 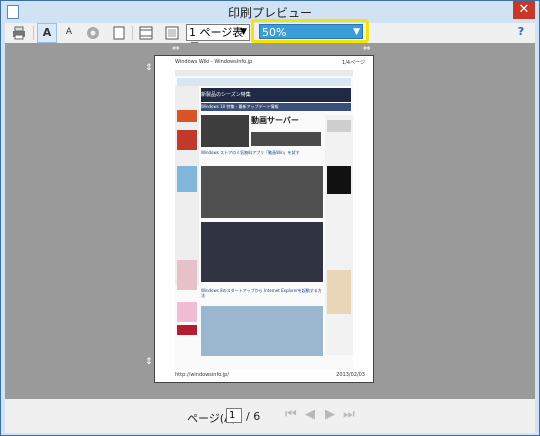 What do you see at coordinates (524, 10) in the screenshot?
I see `close-button: ✕` at bounding box center [524, 10].